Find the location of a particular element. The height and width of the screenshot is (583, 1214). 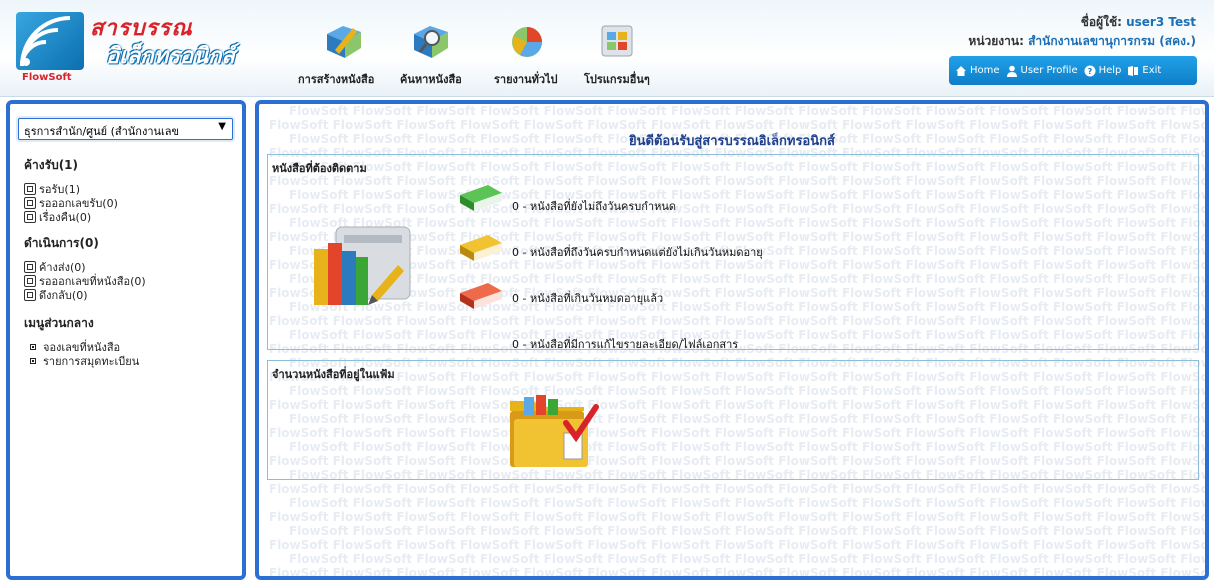

help-button: ? Help is located at coordinates (1103, 71).